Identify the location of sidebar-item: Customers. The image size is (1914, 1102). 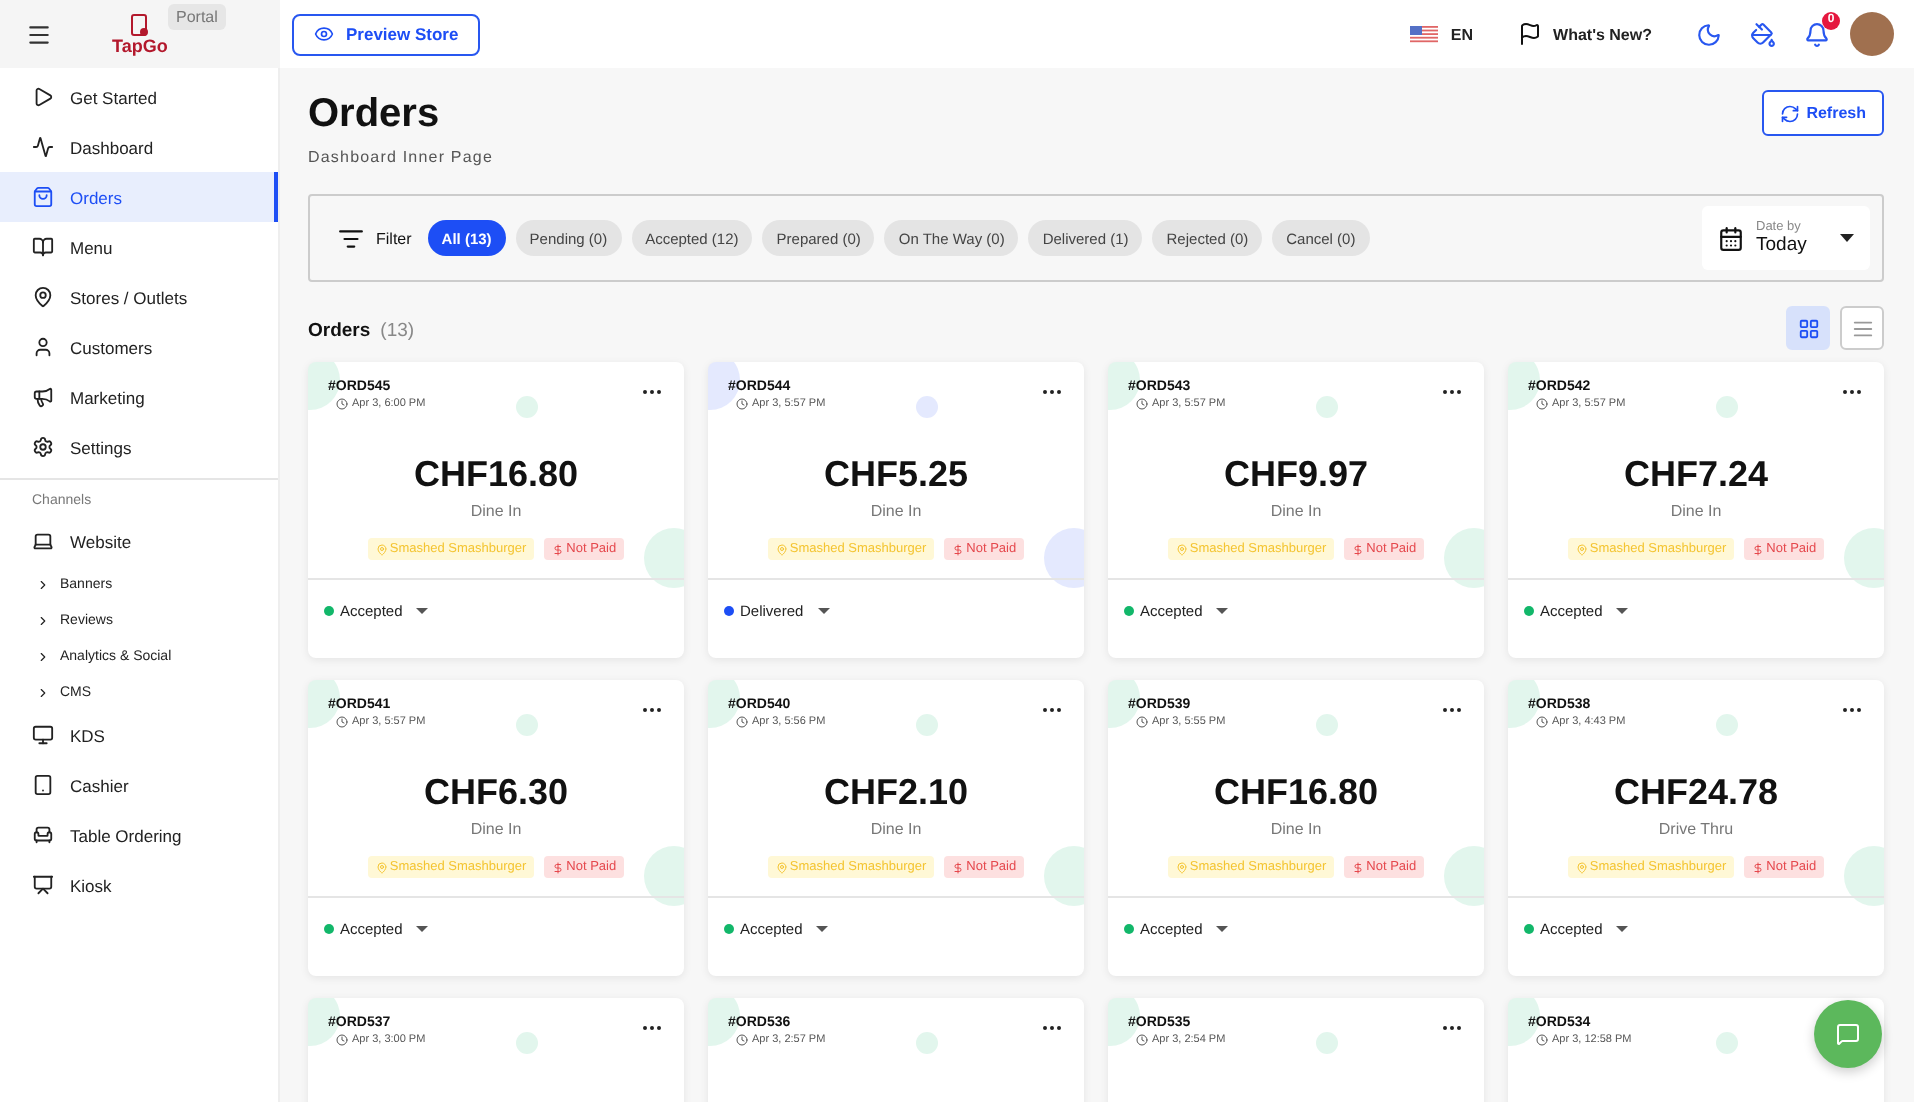
(139, 347).